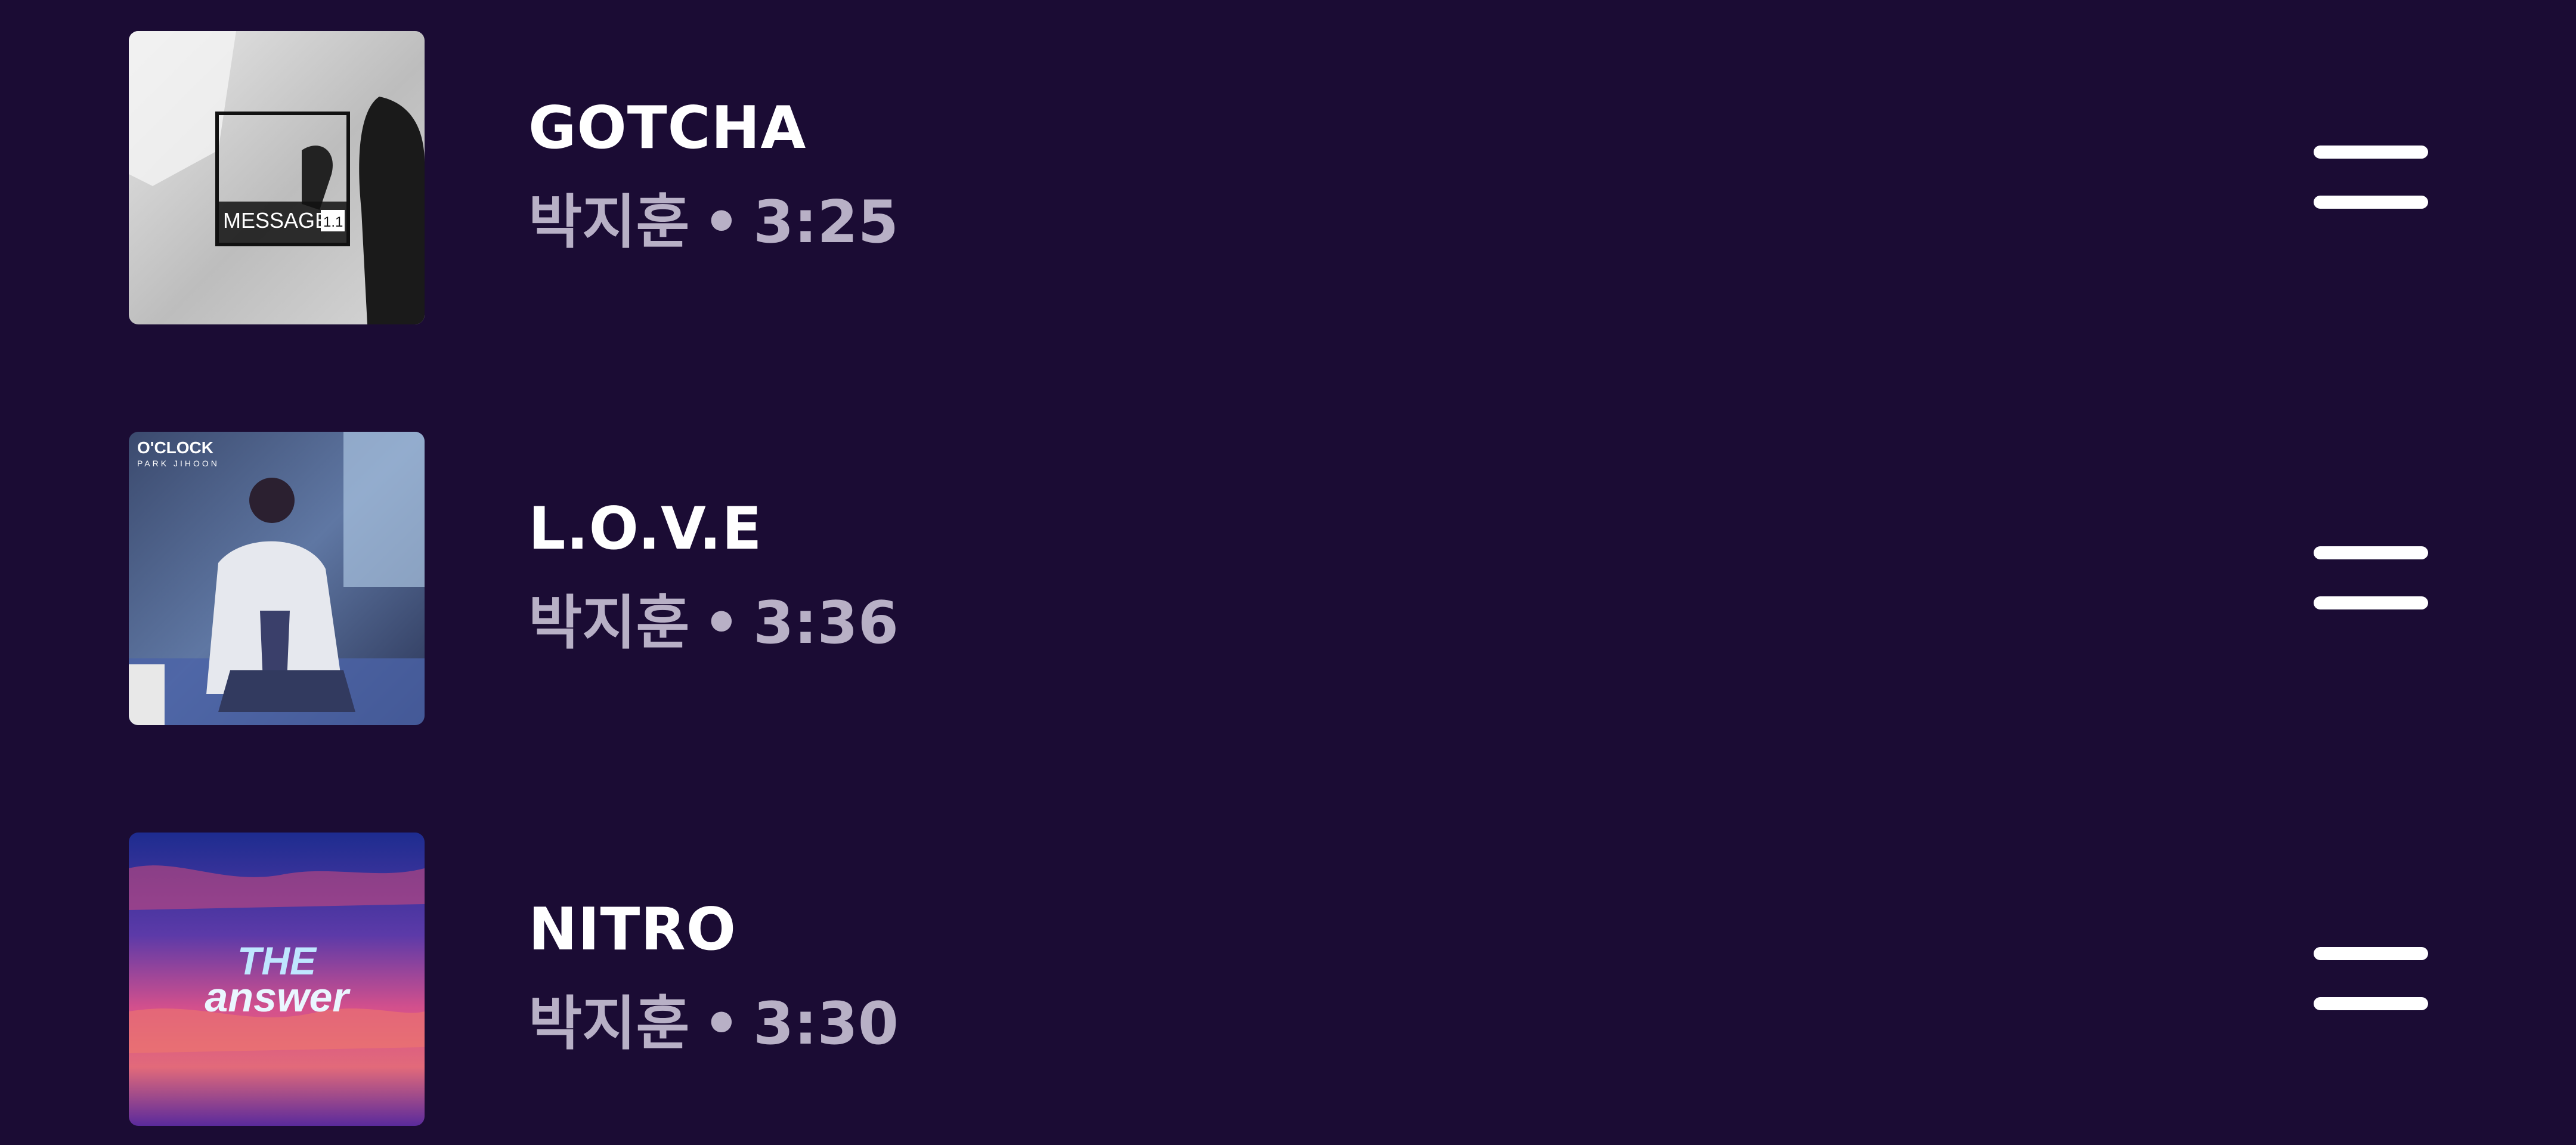 The height and width of the screenshot is (1145, 2576). What do you see at coordinates (175, 447) in the screenshot?
I see `svg-text: O'CLOCK` at bounding box center [175, 447].